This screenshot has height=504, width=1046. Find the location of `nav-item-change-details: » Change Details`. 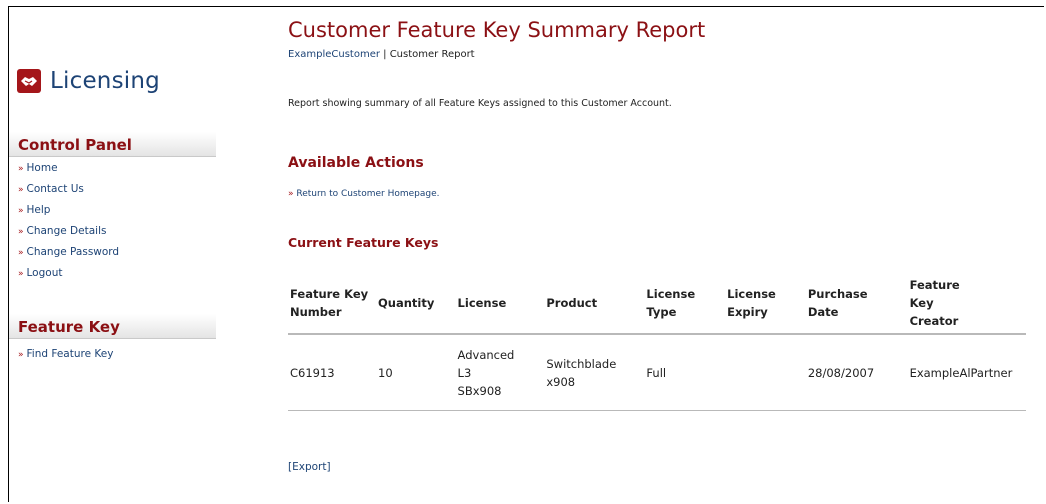

nav-item-change-details: » Change Details is located at coordinates (68, 235).